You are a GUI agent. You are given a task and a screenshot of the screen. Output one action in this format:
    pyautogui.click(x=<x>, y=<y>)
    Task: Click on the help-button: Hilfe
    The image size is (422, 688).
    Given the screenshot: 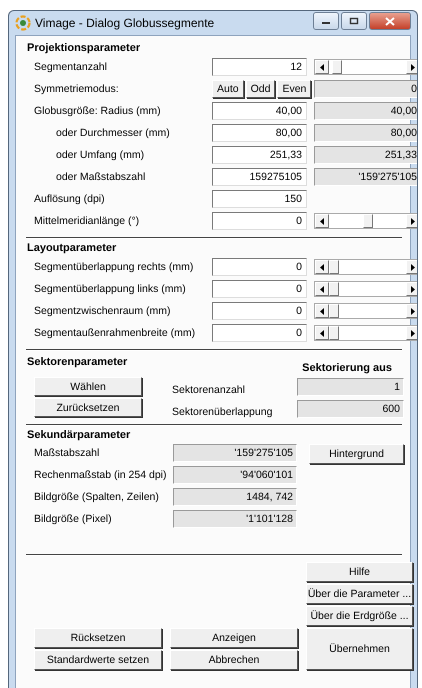 What is the action you would take?
    pyautogui.click(x=359, y=572)
    